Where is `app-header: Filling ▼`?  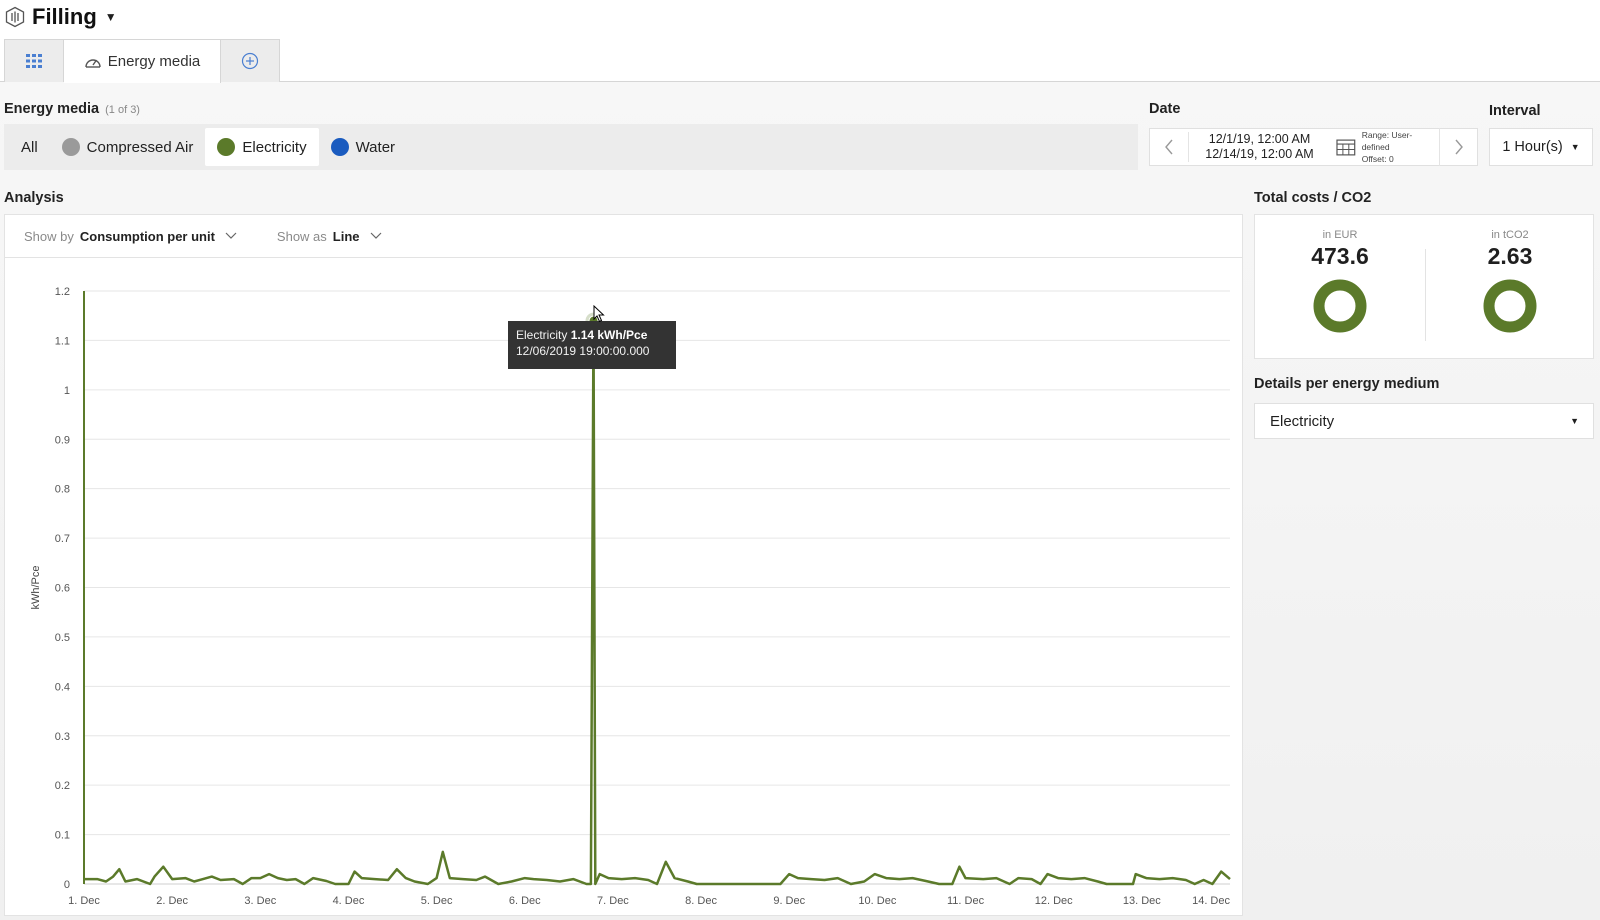
app-header: Filling ▼ is located at coordinates (60, 17).